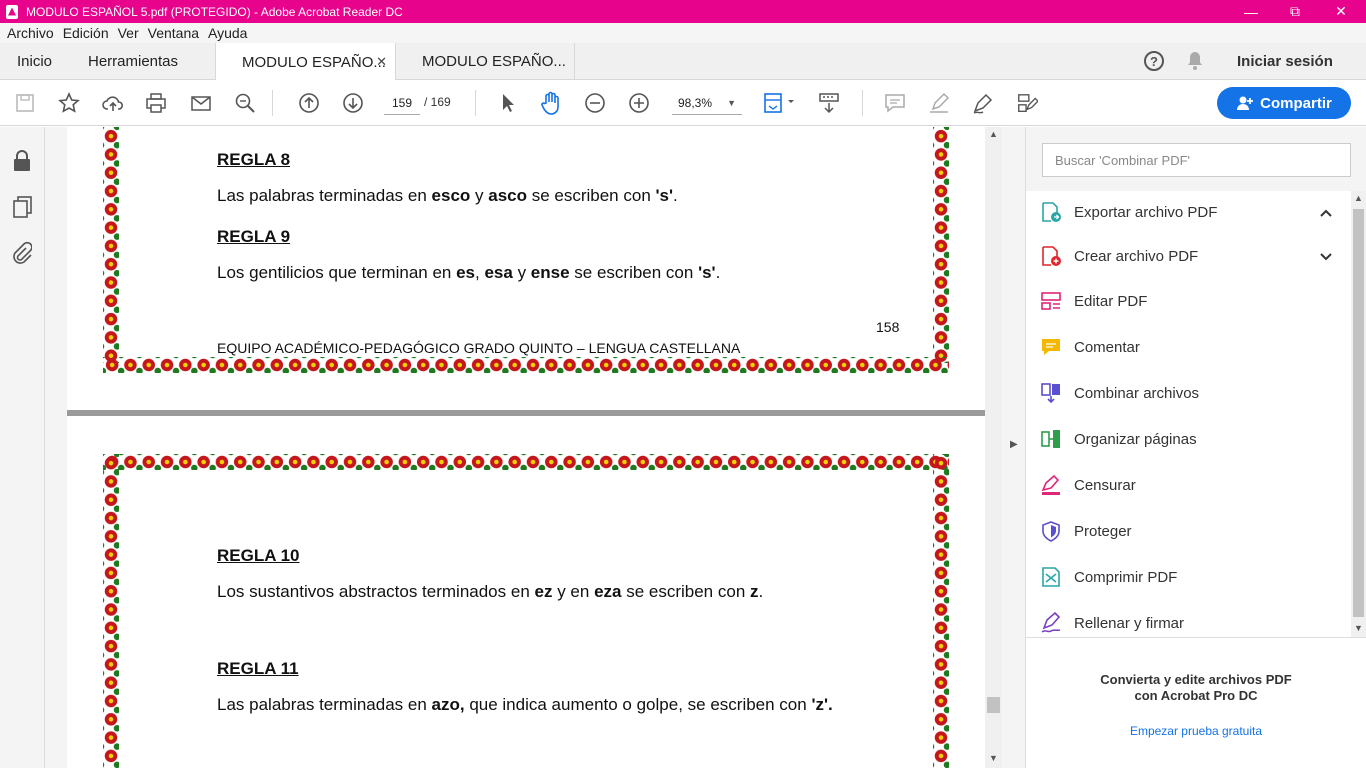 Image resolution: width=1366 pixels, height=768 pixels. What do you see at coordinates (69, 103) in the screenshot?
I see `bookmark-star-icon` at bounding box center [69, 103].